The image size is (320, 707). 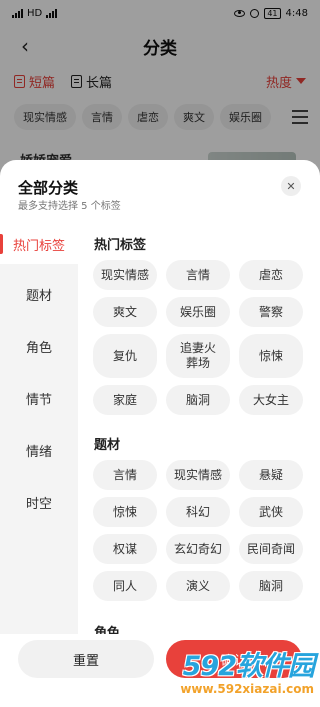 I want to click on side-nav-emotion: 情绪, so click(x=39, y=450).